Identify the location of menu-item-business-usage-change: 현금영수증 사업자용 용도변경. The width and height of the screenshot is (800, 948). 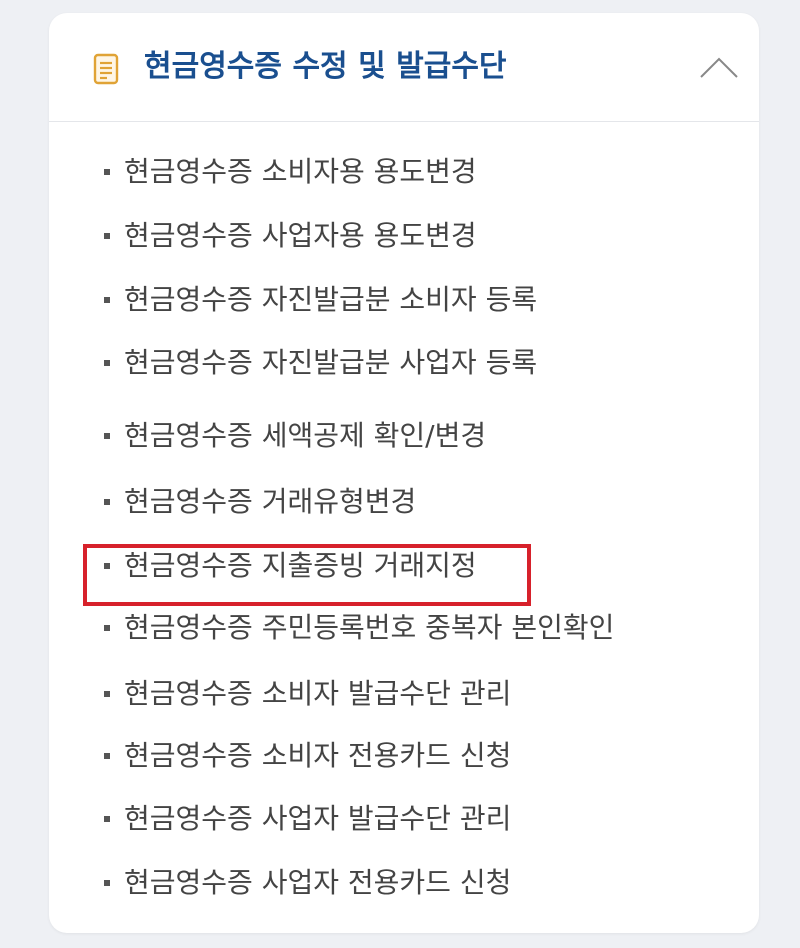
(404, 236).